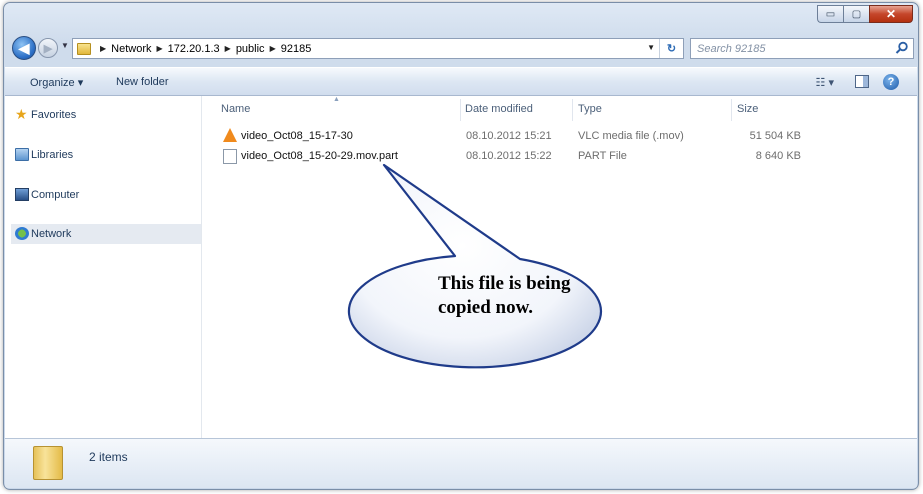  What do you see at coordinates (891, 82) in the screenshot?
I see `help-icon: ?` at bounding box center [891, 82].